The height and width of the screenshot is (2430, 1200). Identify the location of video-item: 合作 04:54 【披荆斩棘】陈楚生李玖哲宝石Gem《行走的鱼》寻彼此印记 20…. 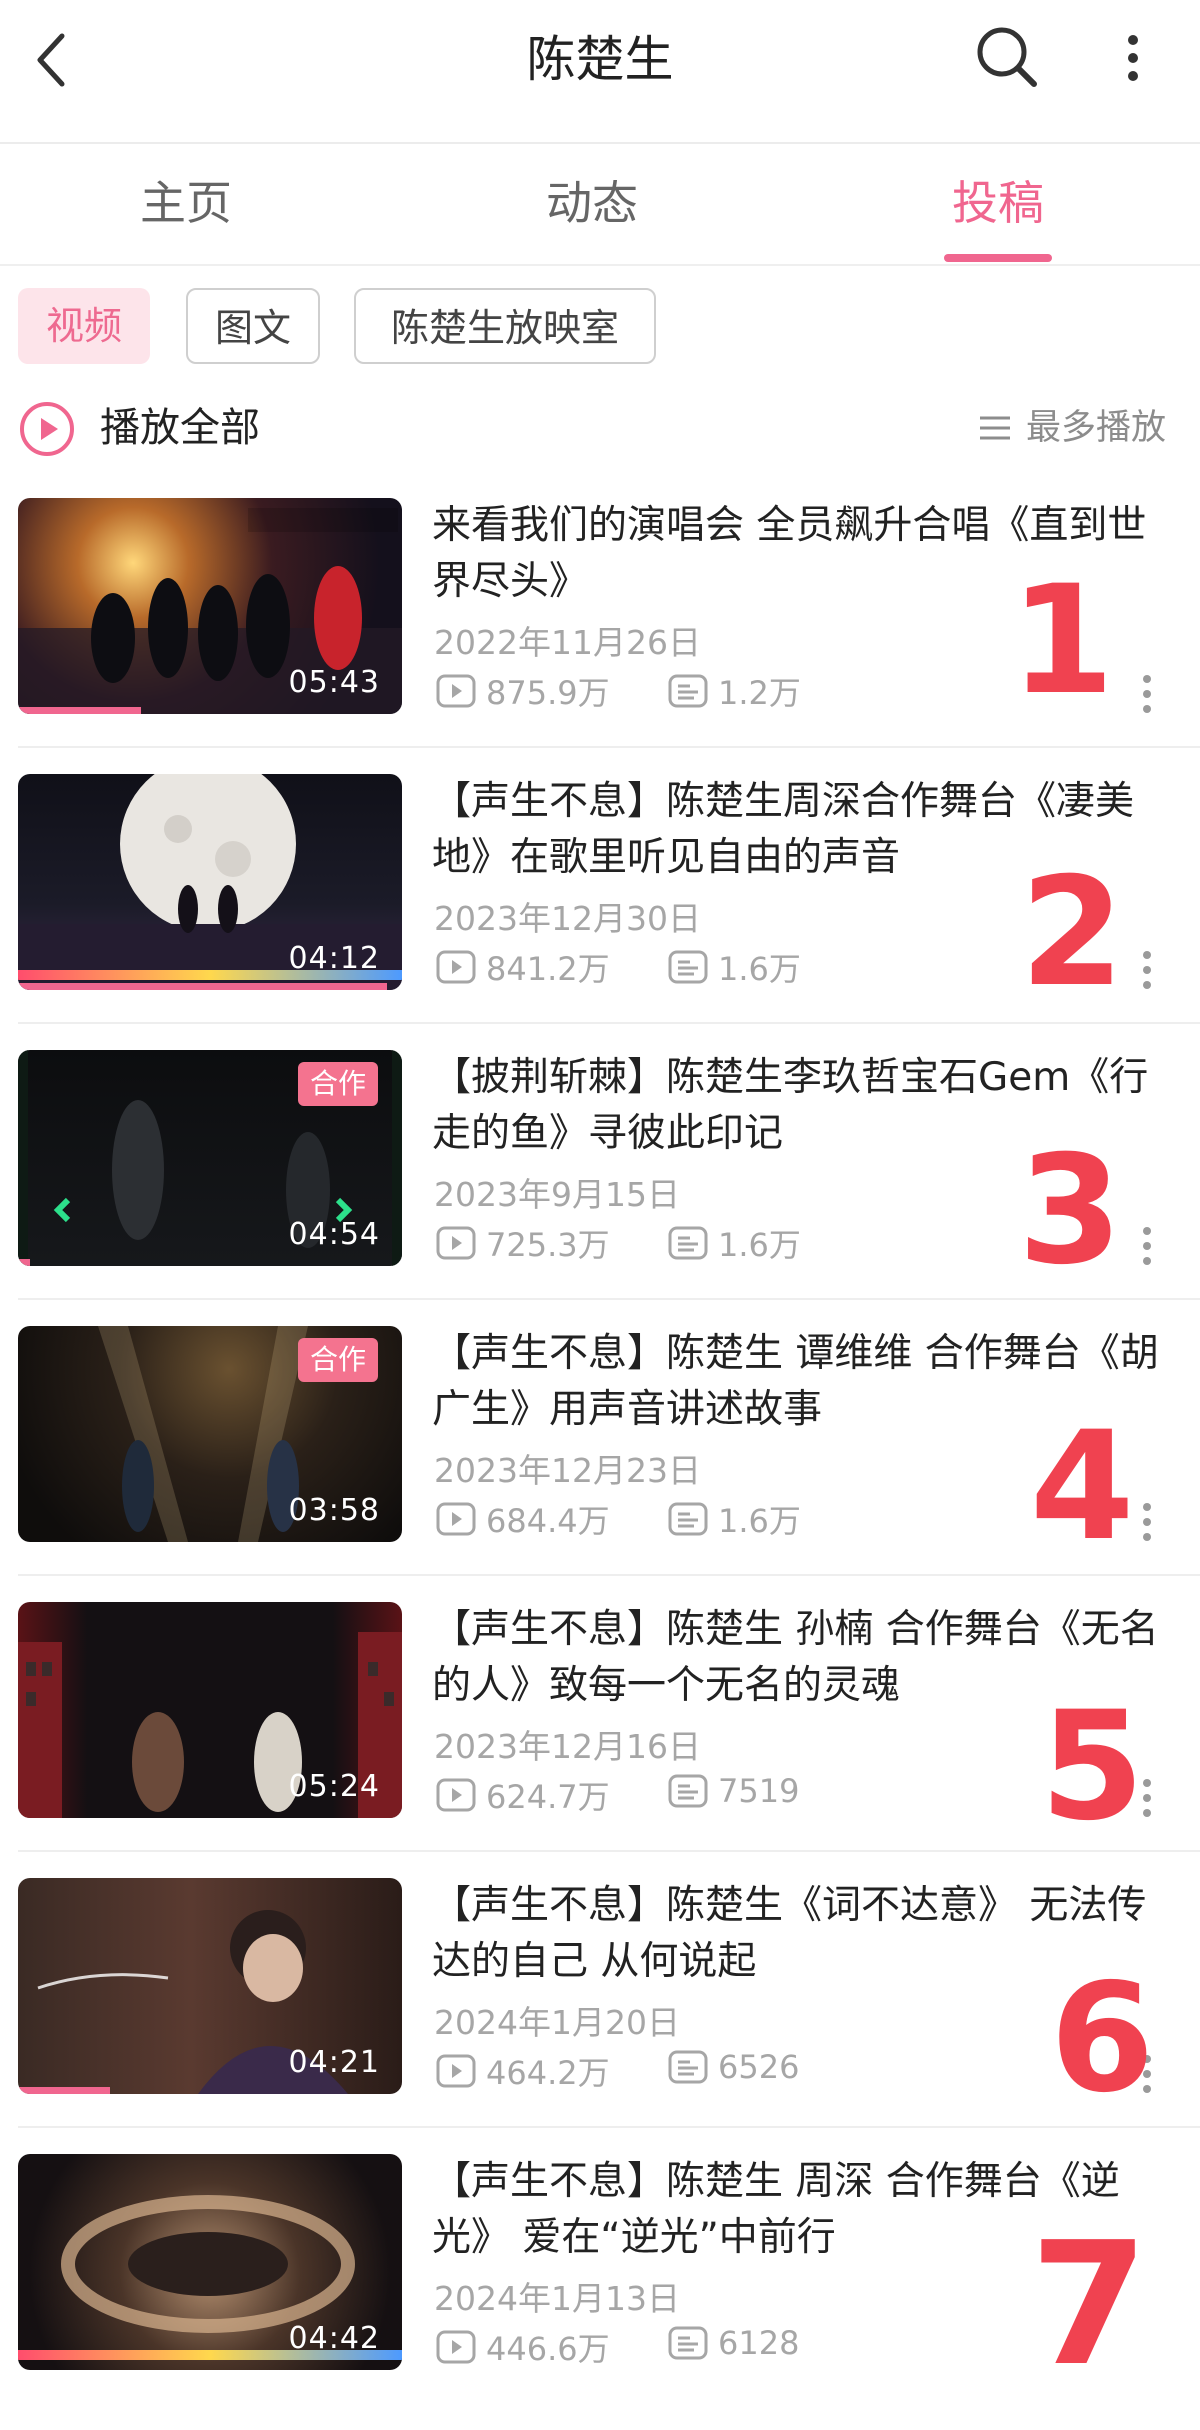
(600, 1188).